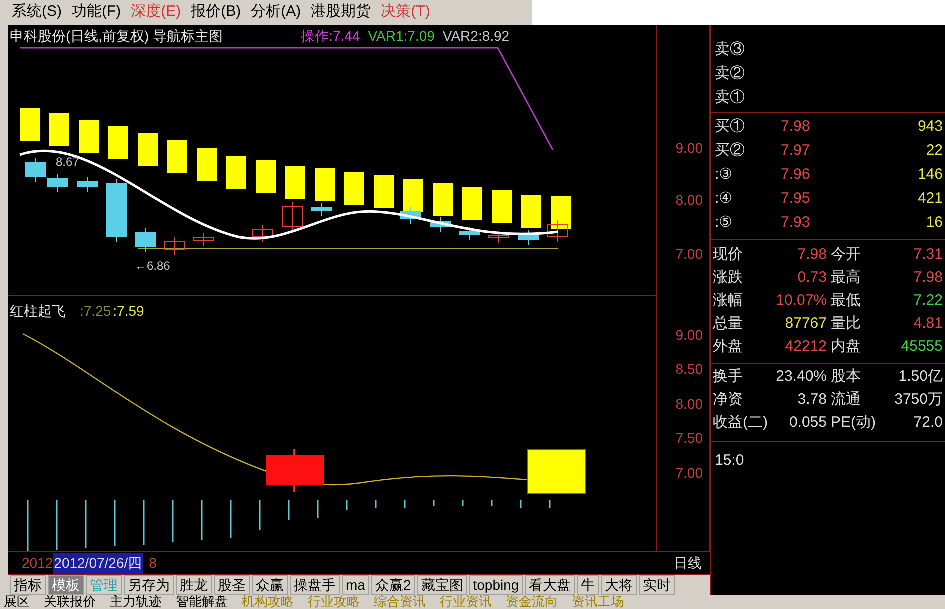 The width and height of the screenshot is (945, 609). What do you see at coordinates (136, 602) in the screenshot?
I see `link-tab: 主力轨迹` at bounding box center [136, 602].